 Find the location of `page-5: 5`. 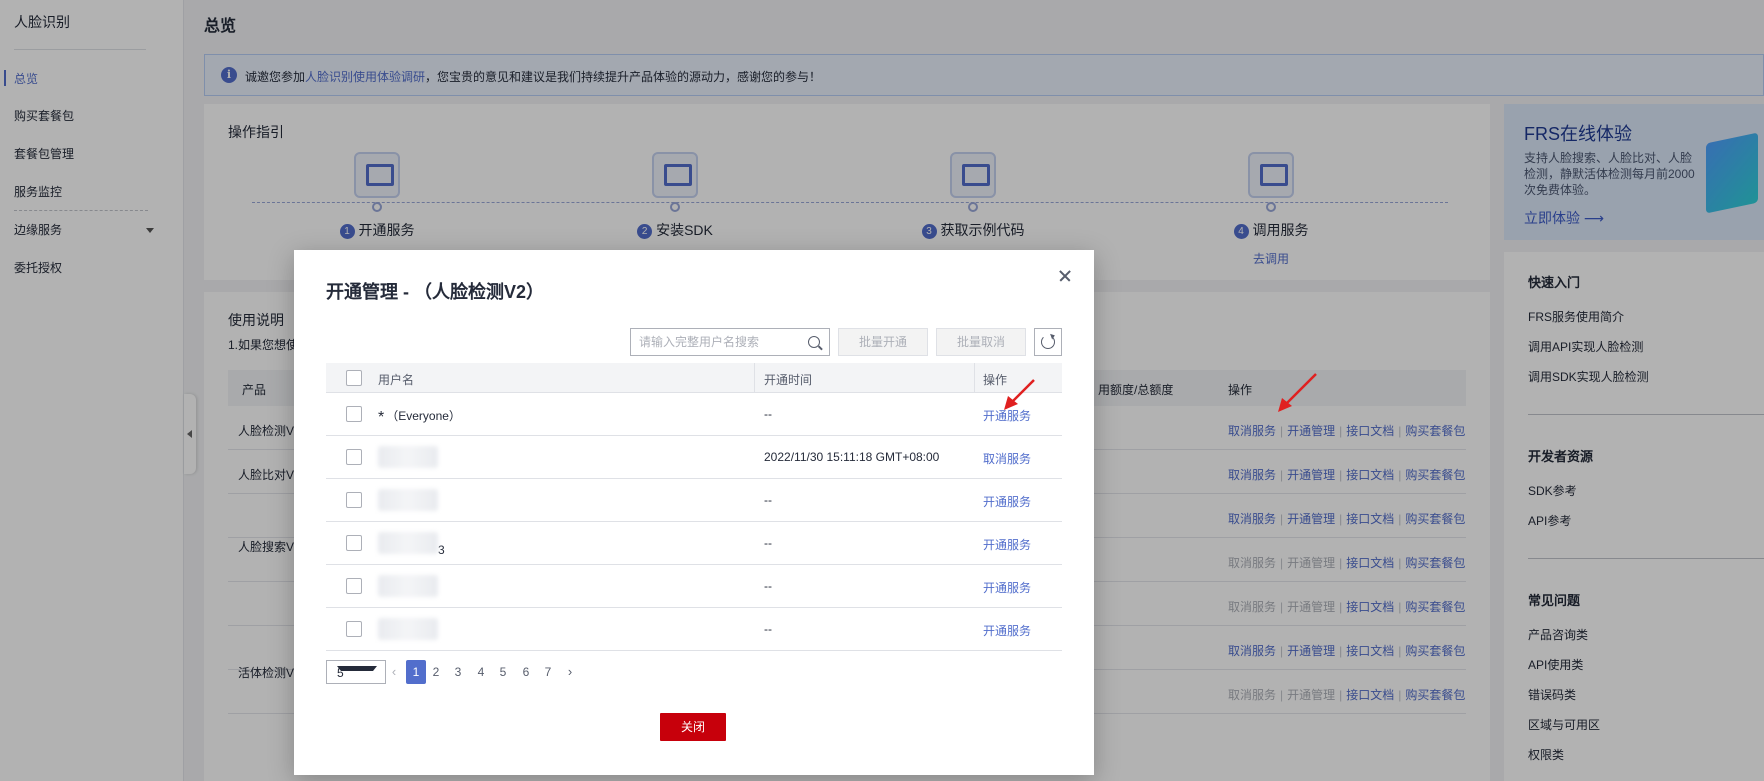

page-5: 5 is located at coordinates (503, 672).